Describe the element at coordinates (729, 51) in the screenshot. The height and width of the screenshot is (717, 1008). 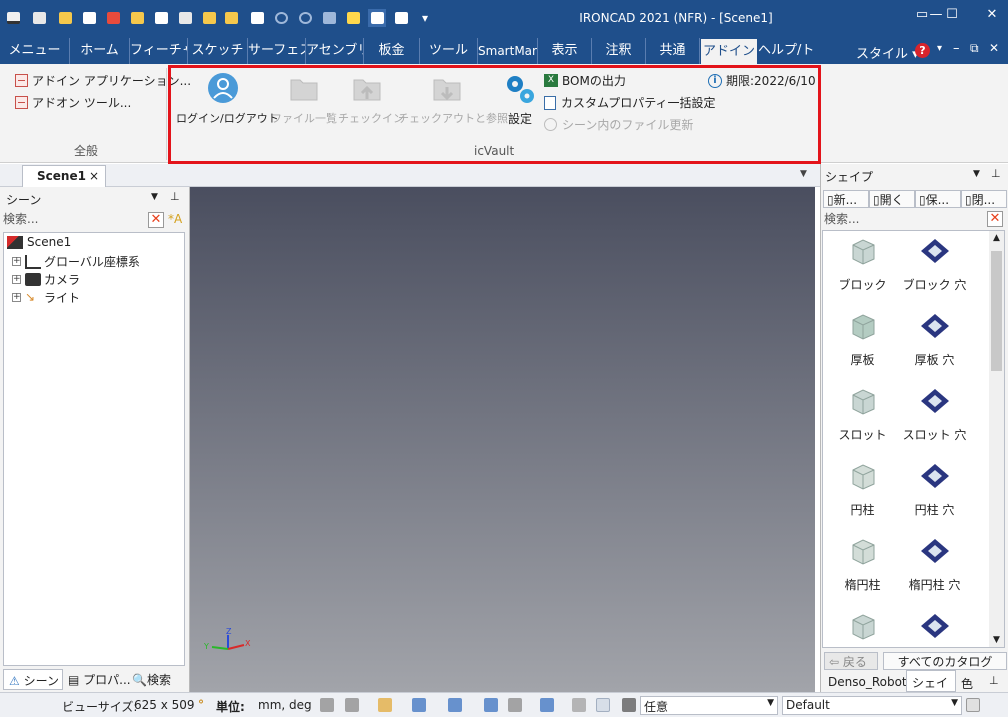
I see `tab-addin: アドイン` at that location.